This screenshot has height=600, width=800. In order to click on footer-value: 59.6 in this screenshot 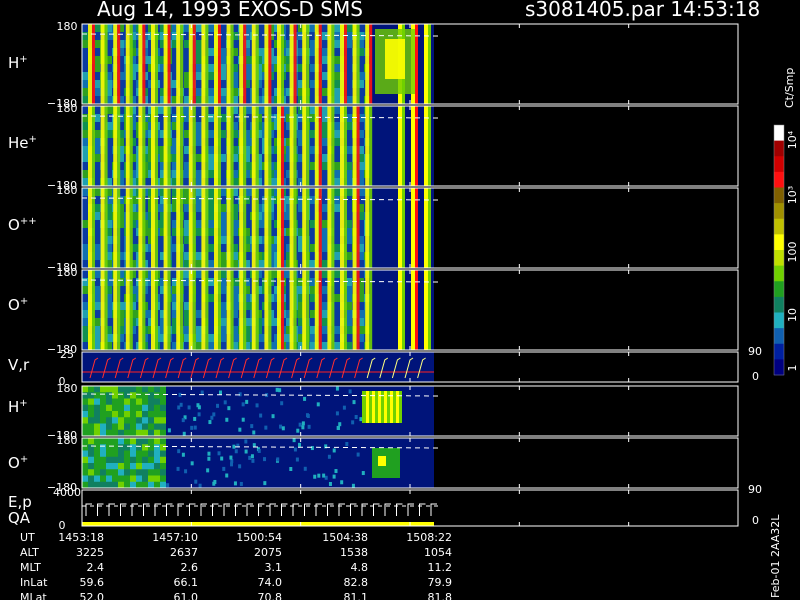, I will do `click(92, 582)`.